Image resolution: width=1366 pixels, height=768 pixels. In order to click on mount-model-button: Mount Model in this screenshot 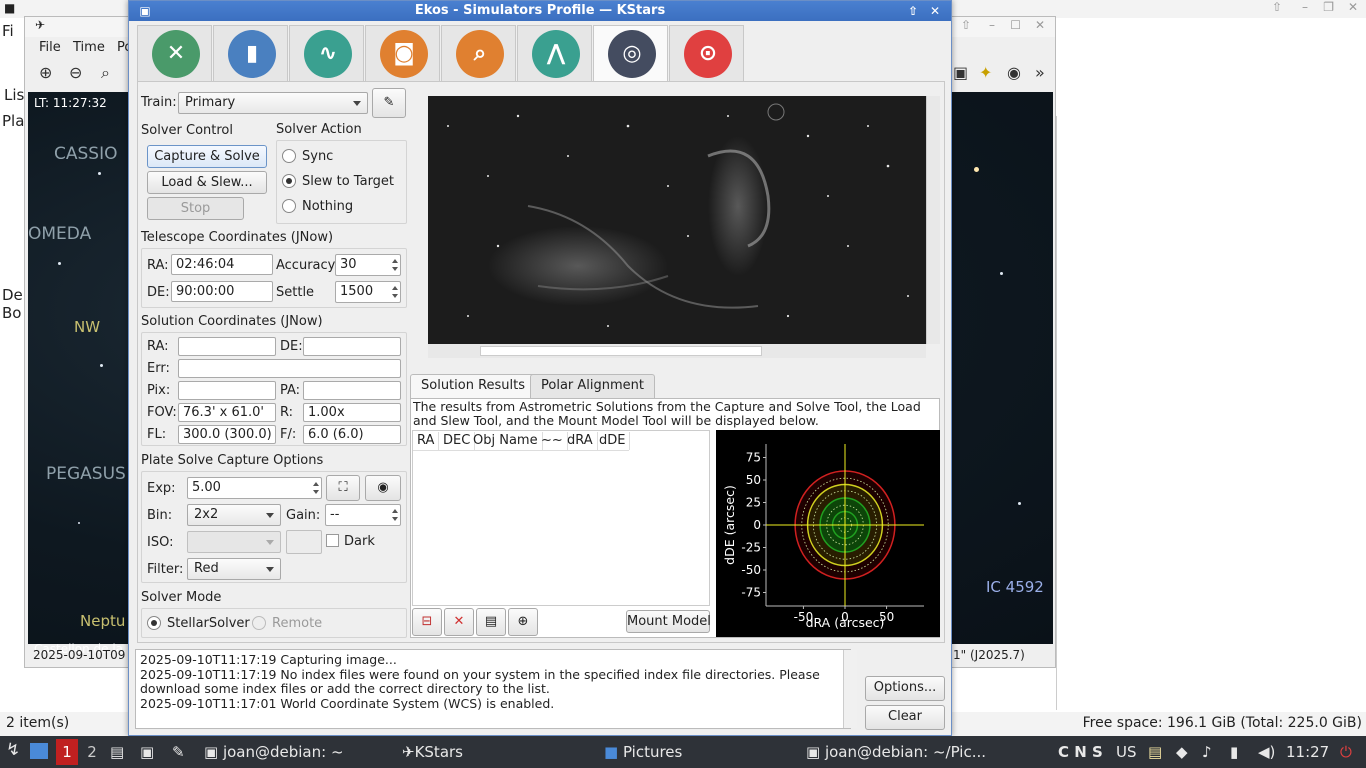, I will do `click(668, 621)`.